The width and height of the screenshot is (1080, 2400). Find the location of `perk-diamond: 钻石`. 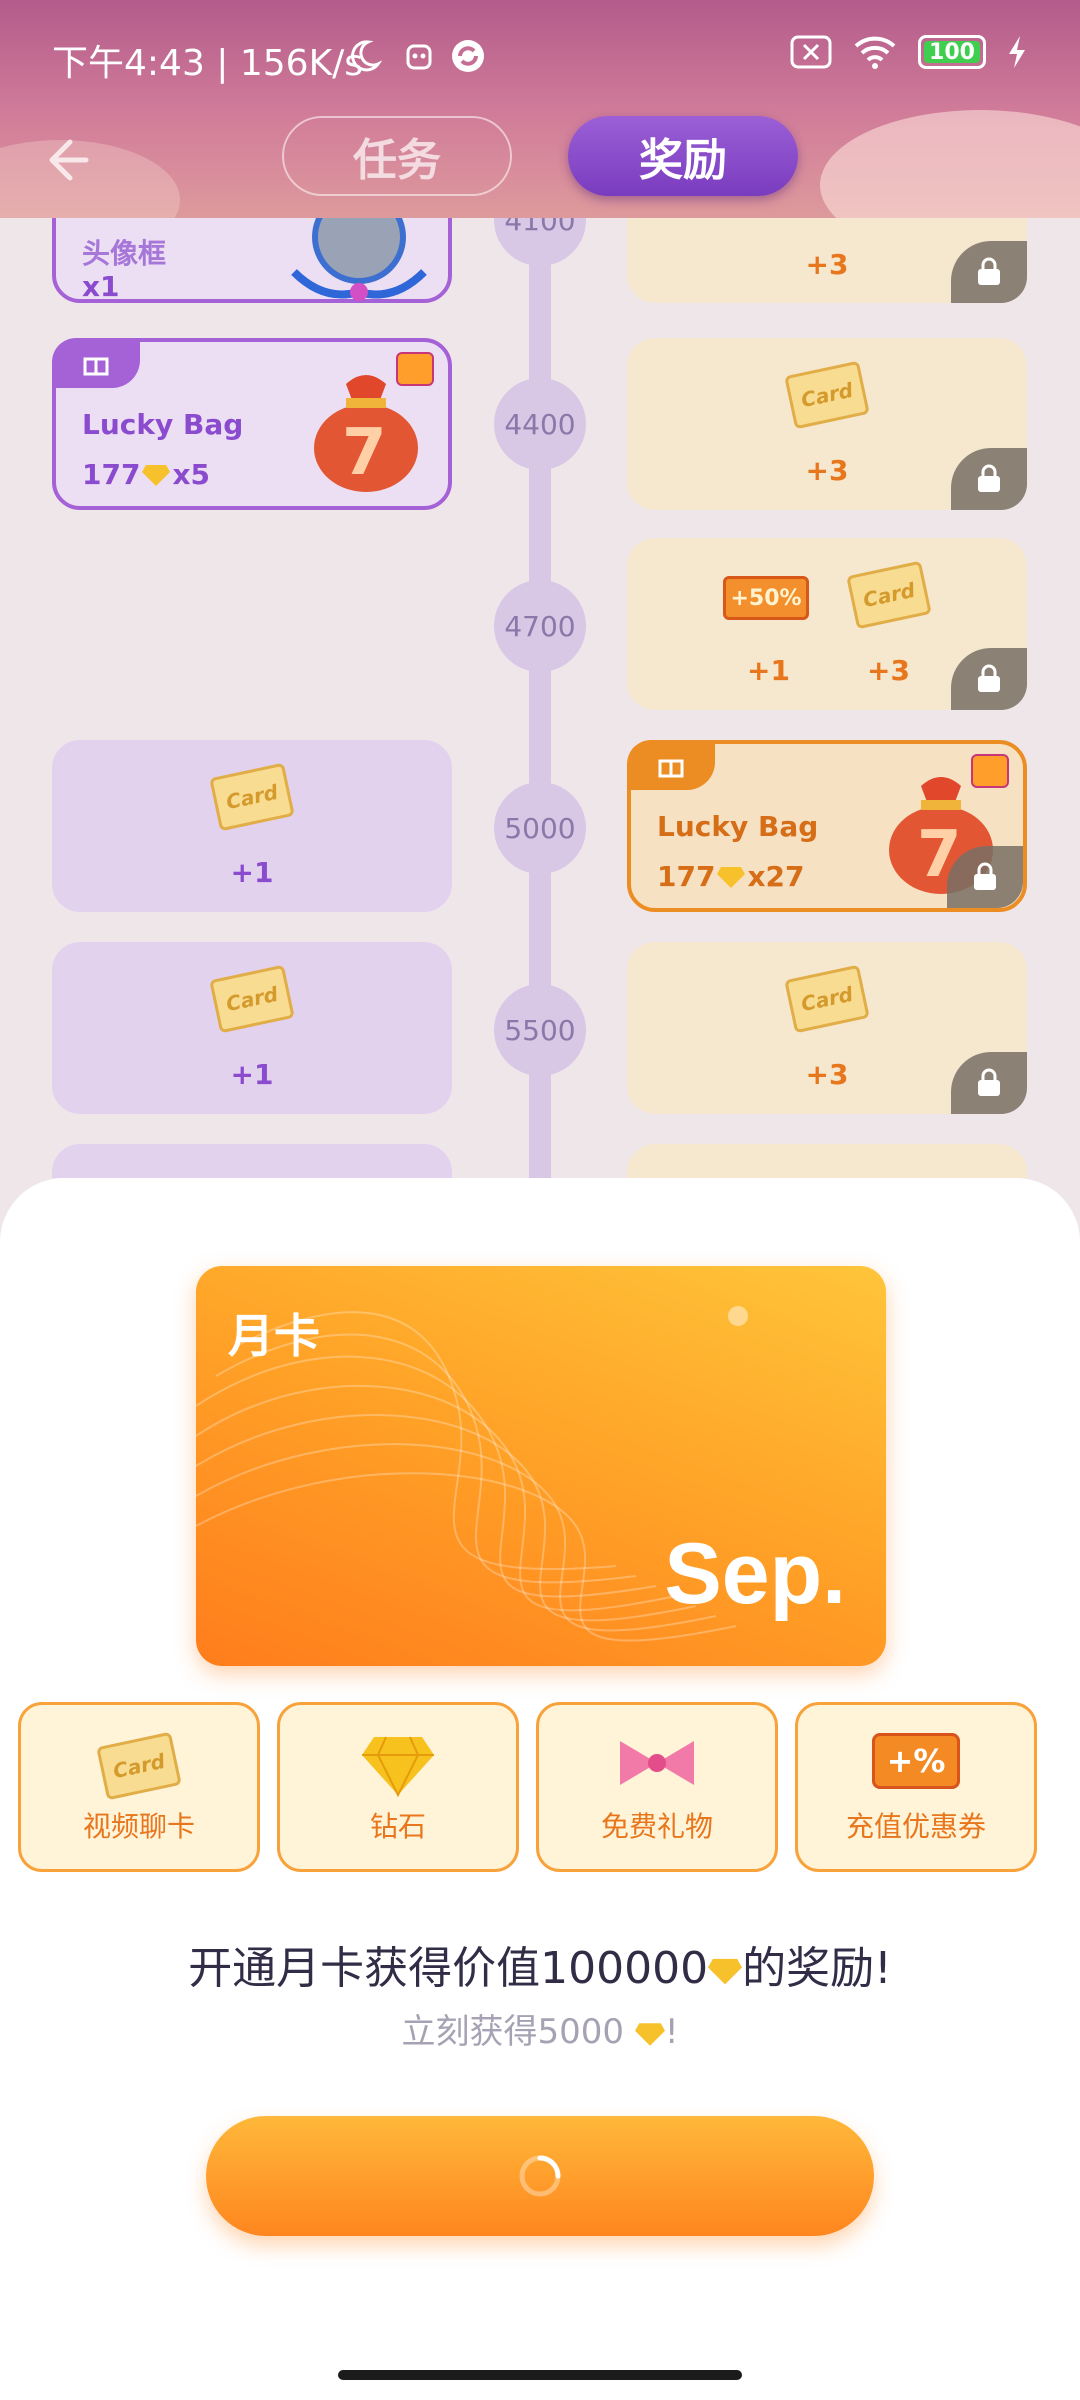

perk-diamond: 钻石 is located at coordinates (398, 1787).